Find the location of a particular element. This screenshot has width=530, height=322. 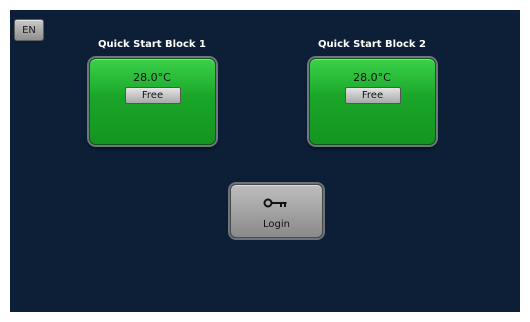

login-label: Login is located at coordinates (276, 224).